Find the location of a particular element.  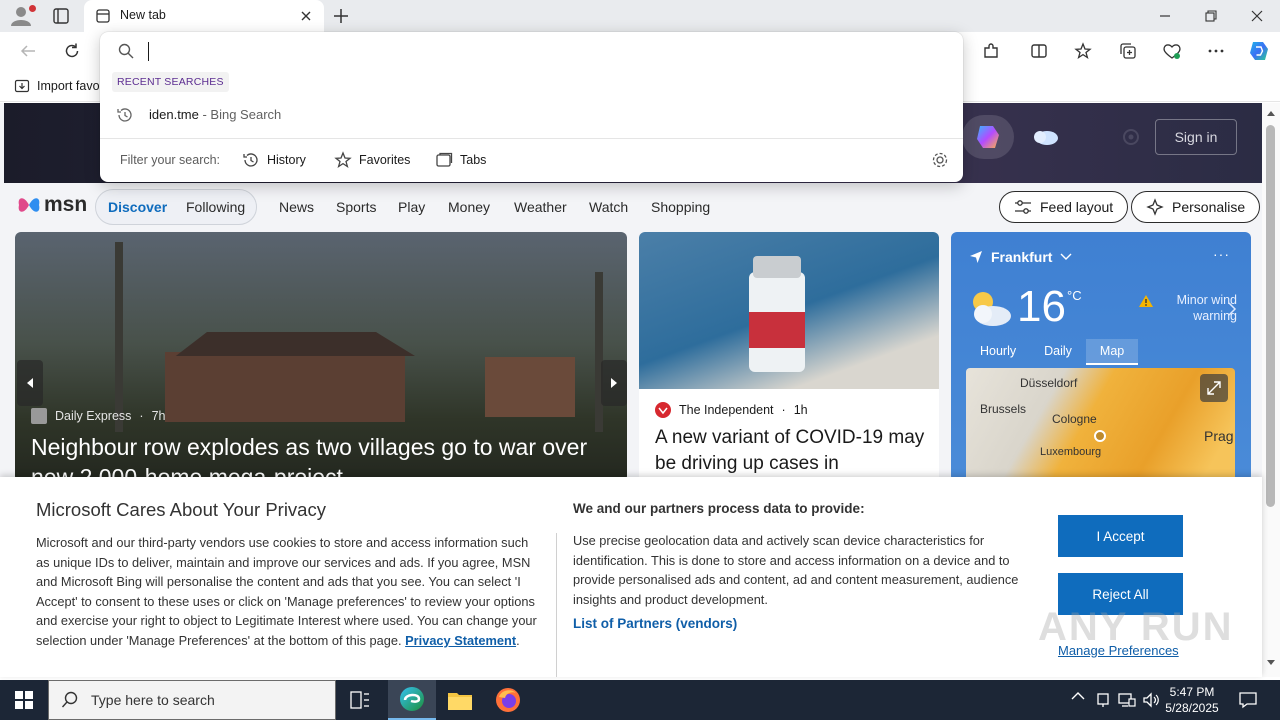

manage-preferences-link: Manage Preferences is located at coordinates (1118, 650).